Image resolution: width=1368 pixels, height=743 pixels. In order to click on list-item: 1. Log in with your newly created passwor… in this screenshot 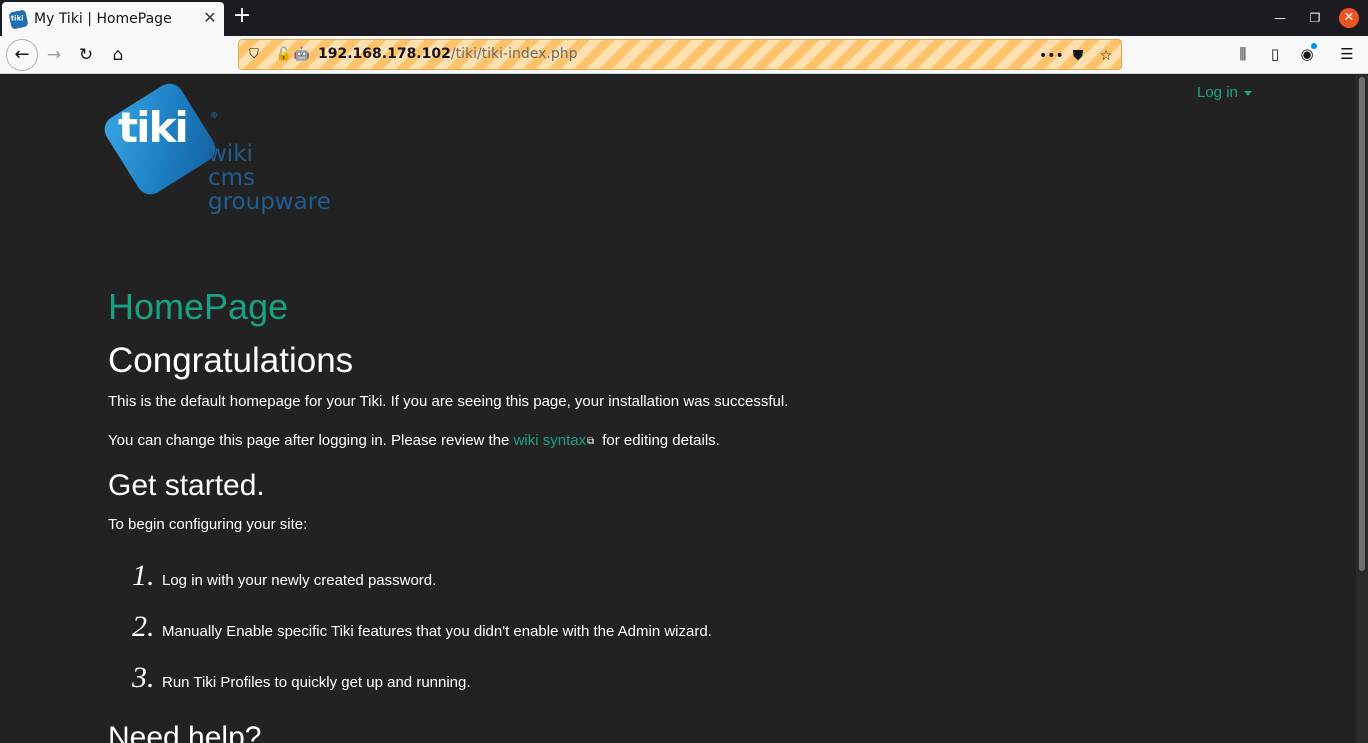, I will do `click(284, 576)`.